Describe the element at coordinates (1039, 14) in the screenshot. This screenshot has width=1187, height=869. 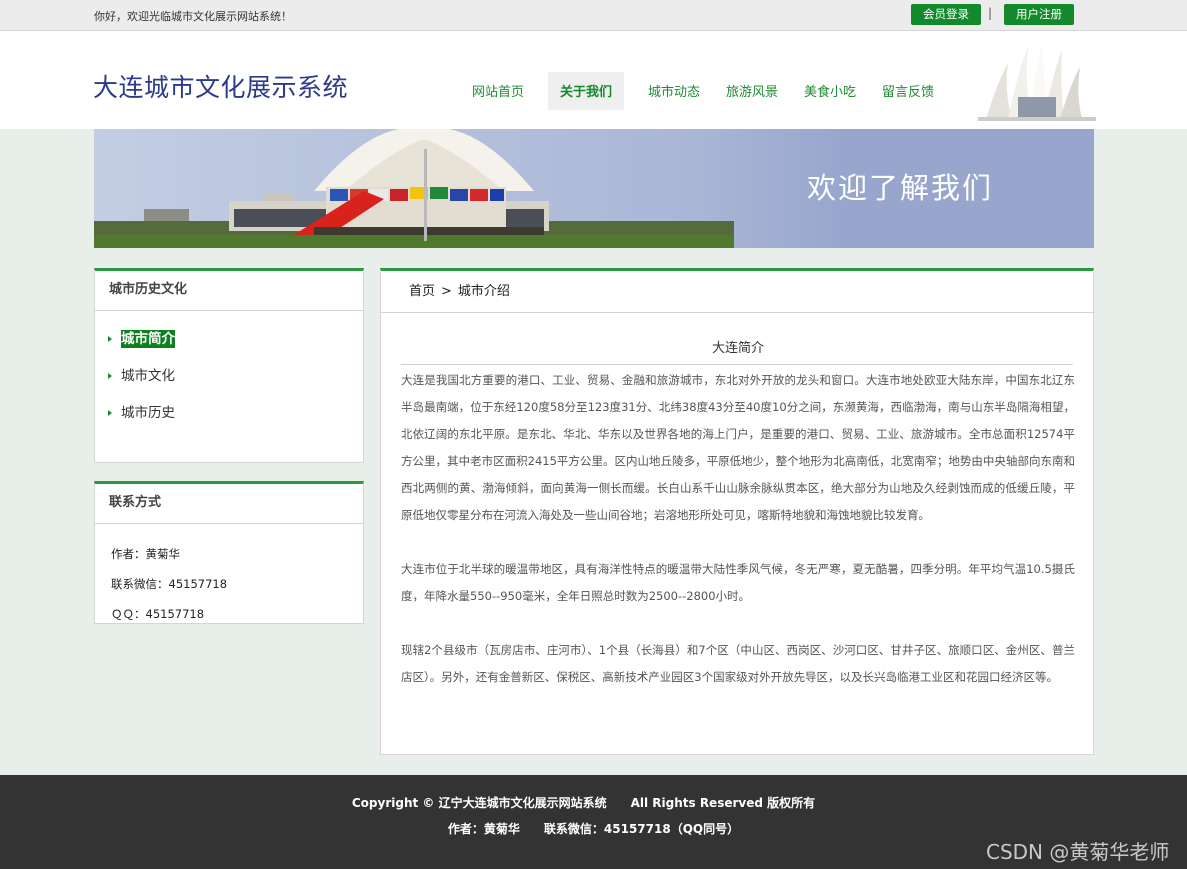
I see `user-register-button: 用户注册` at that location.